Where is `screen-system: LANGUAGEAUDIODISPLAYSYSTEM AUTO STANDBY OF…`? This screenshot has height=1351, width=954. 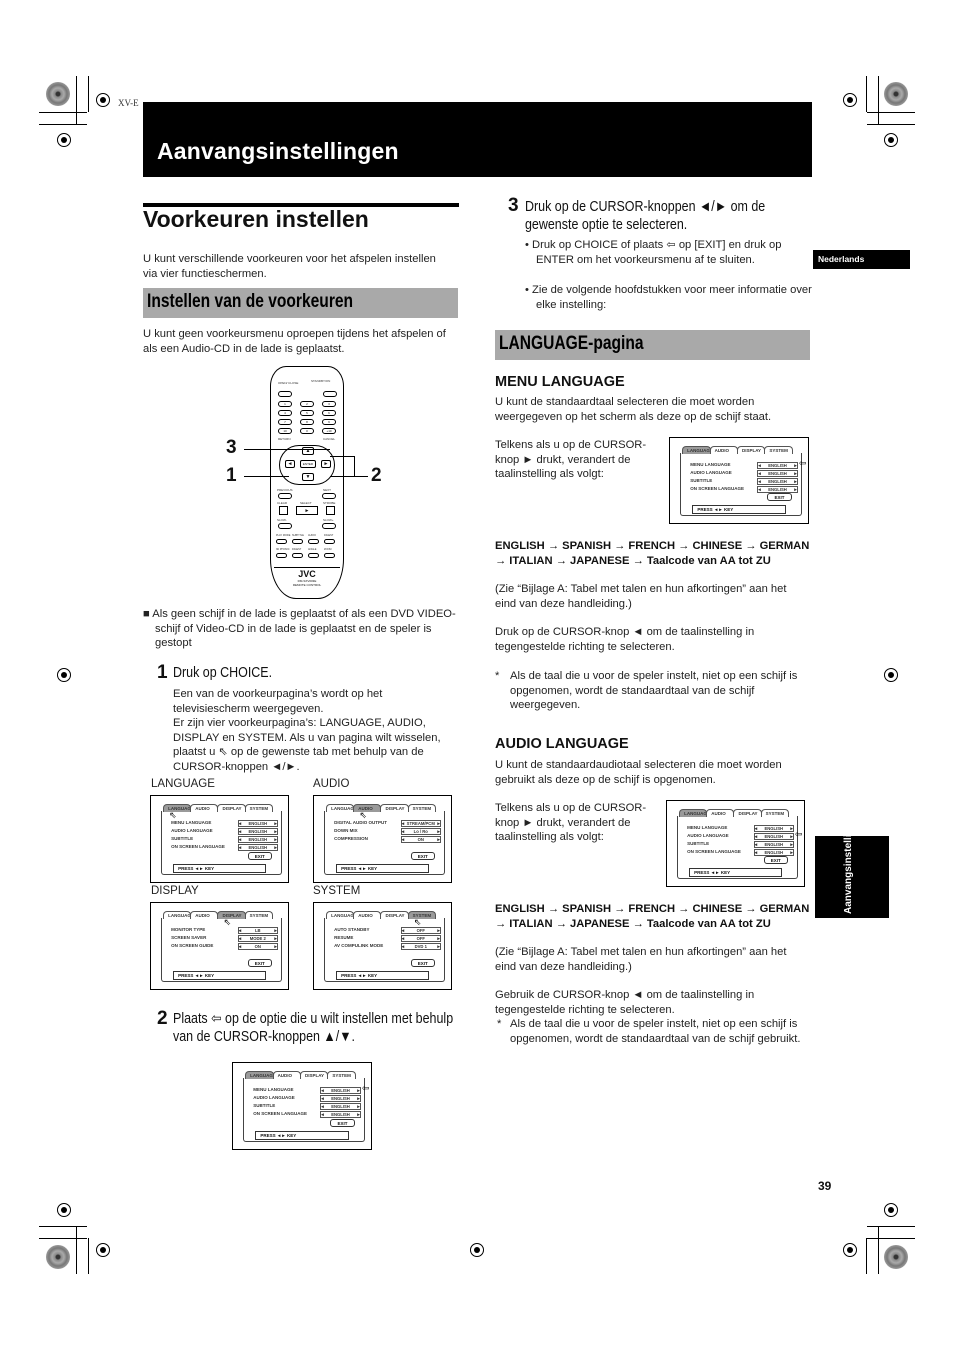
screen-system: LANGUAGEAUDIODISPLAYSYSTEM AUTO STANDBY OF… is located at coordinates (382, 946).